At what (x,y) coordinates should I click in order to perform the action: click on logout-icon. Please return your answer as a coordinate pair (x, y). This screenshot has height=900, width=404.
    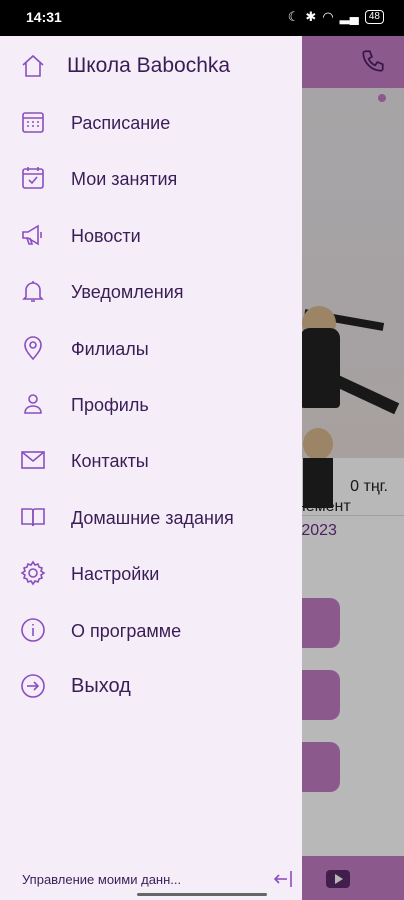
    Looking at the image, I should click on (33, 686).